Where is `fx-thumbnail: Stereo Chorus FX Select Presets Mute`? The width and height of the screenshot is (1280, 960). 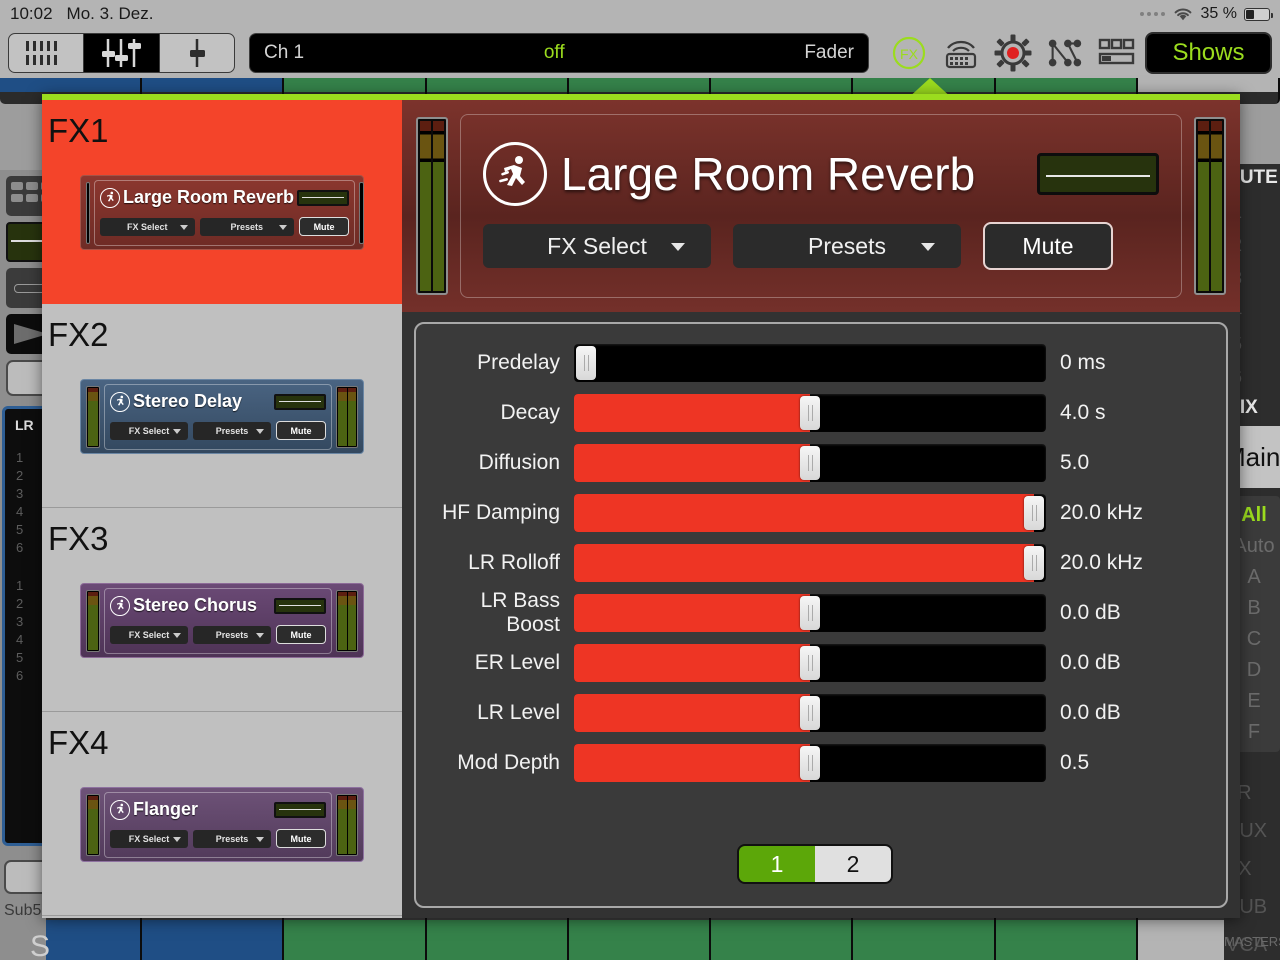
fx-thumbnail: Stereo Chorus FX Select Presets Mute is located at coordinates (222, 620).